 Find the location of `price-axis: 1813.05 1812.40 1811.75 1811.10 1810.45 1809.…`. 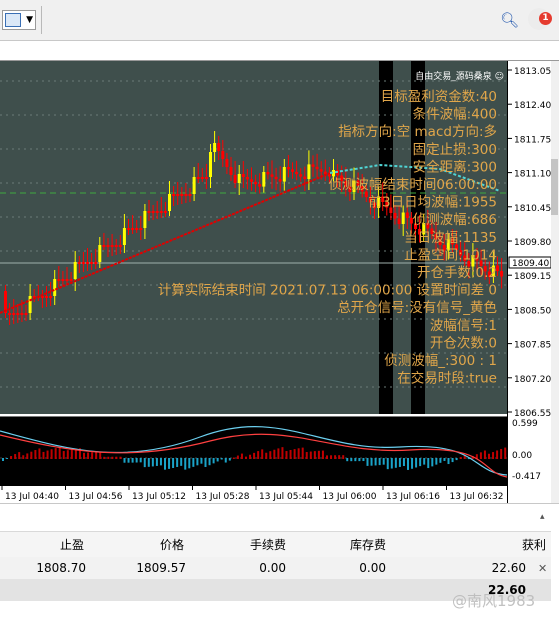

price-axis: 1813.05 1812.40 1811.75 1811.10 1810.45 1809.… is located at coordinates (529, 282).